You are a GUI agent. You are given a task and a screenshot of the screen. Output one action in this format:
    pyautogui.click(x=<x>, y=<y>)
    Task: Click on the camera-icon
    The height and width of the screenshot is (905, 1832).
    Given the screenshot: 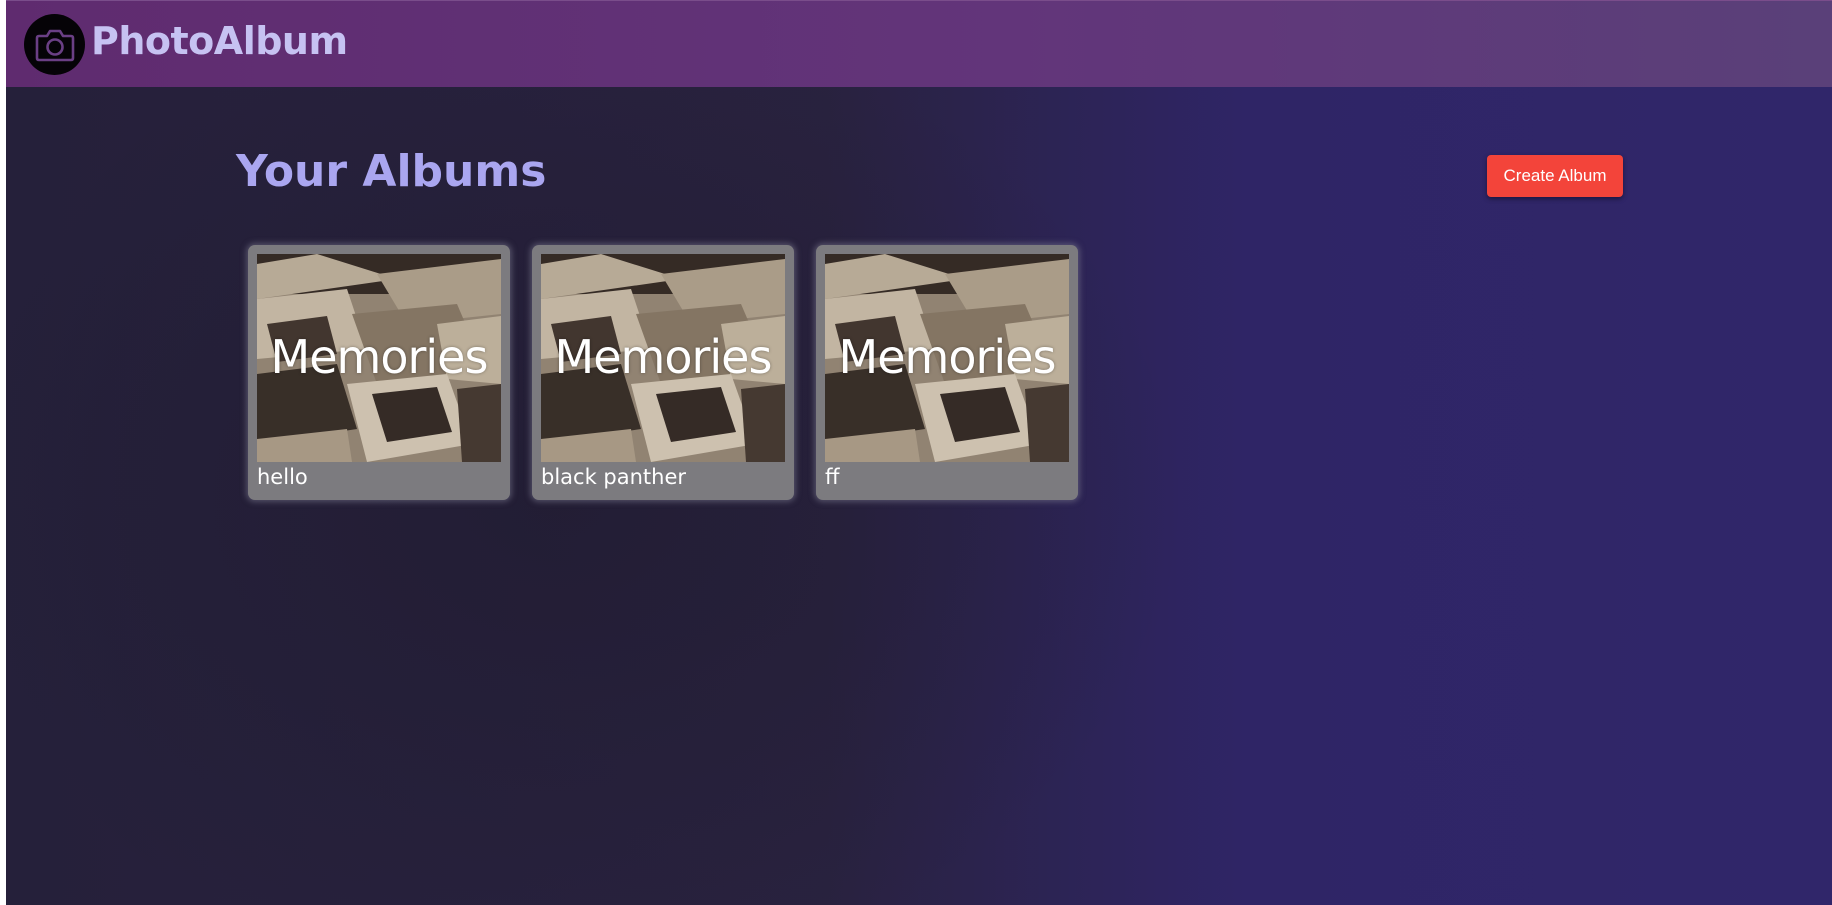 What is the action you would take?
    pyautogui.click(x=54, y=45)
    